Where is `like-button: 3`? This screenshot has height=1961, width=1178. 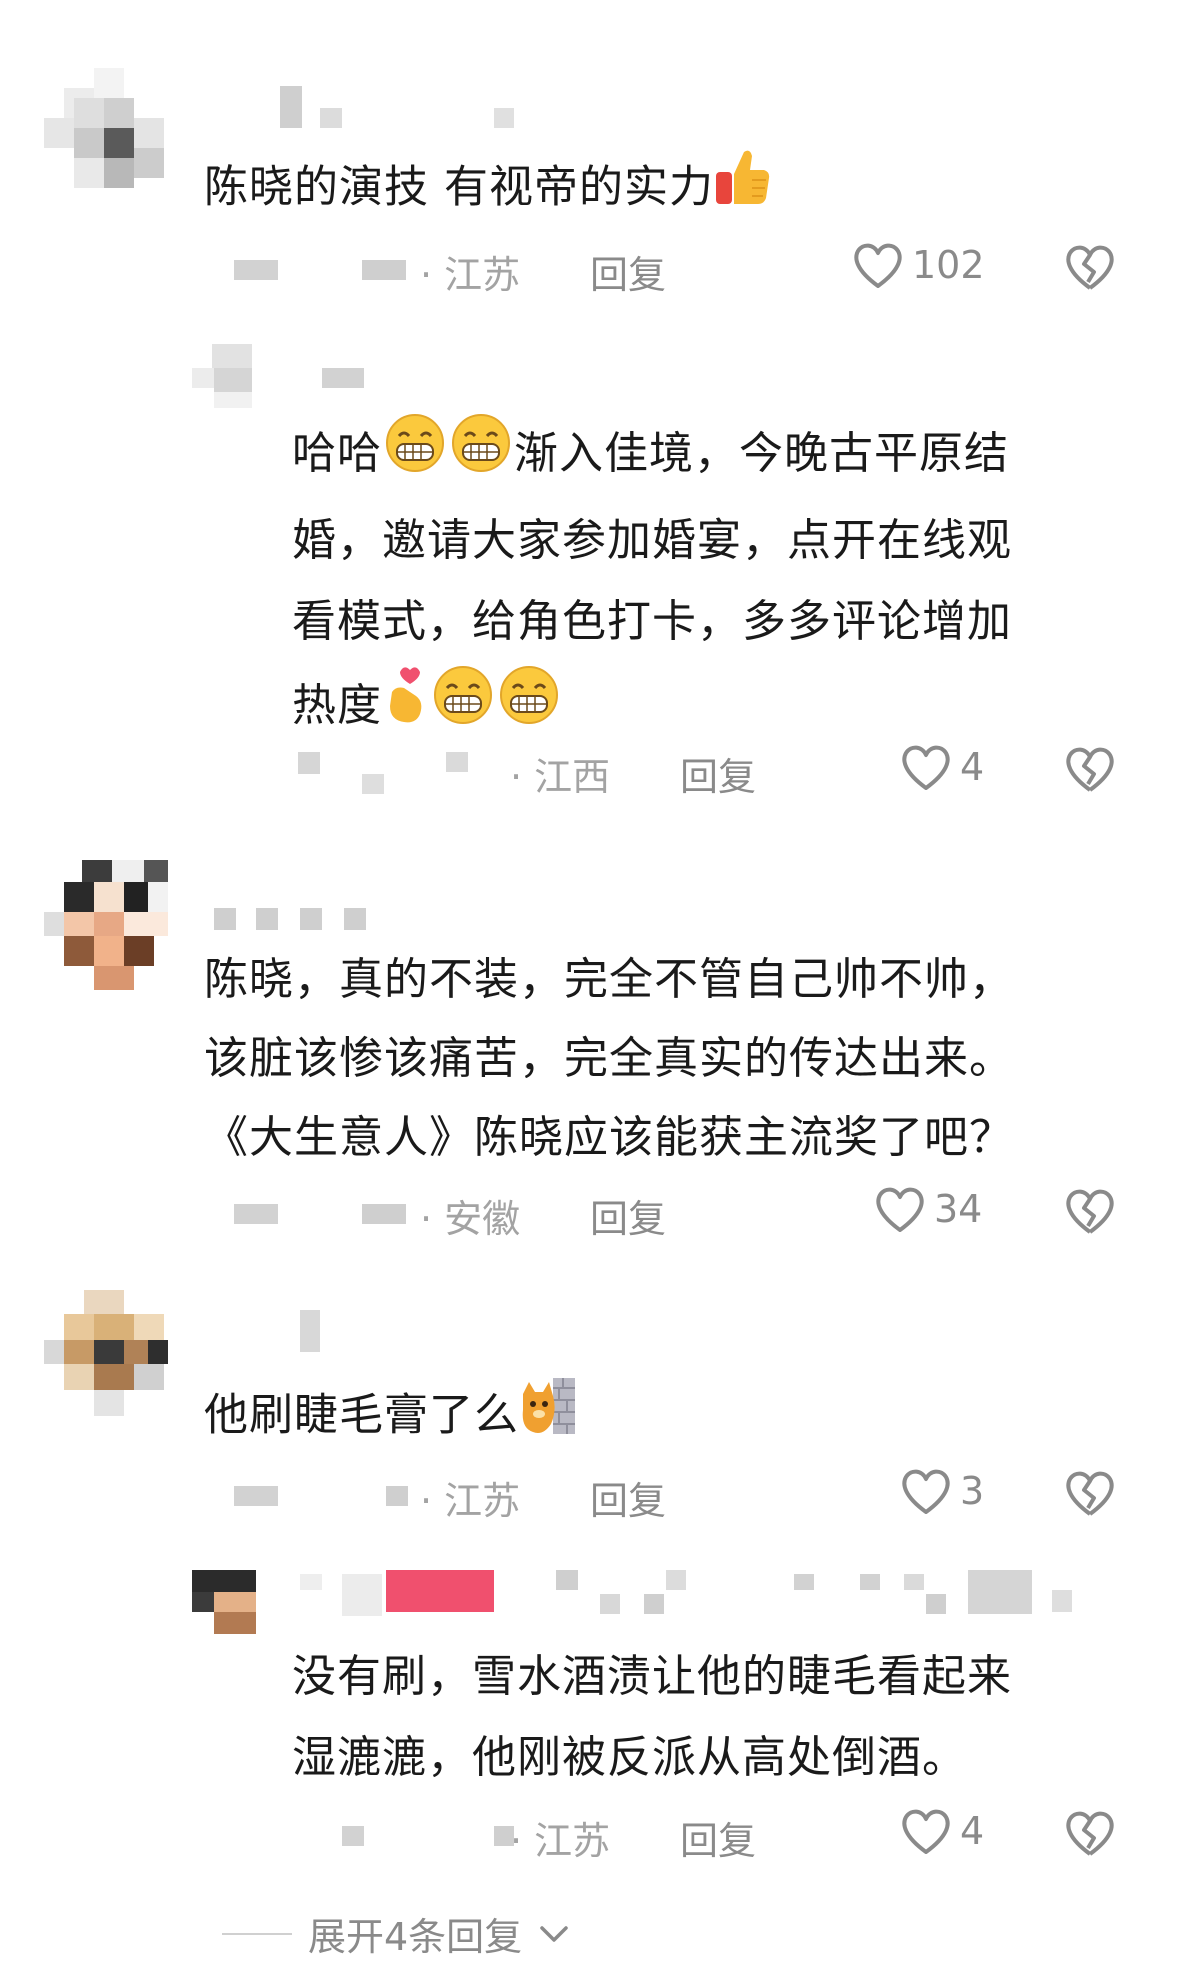
like-button: 3 is located at coordinates (942, 1491).